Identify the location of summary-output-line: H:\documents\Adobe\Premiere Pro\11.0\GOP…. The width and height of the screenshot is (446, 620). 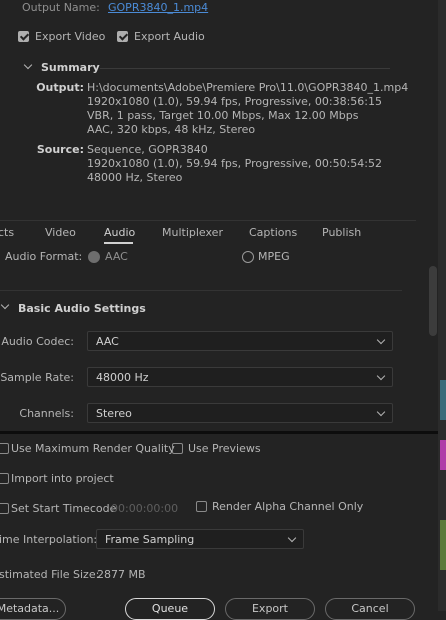
(248, 87).